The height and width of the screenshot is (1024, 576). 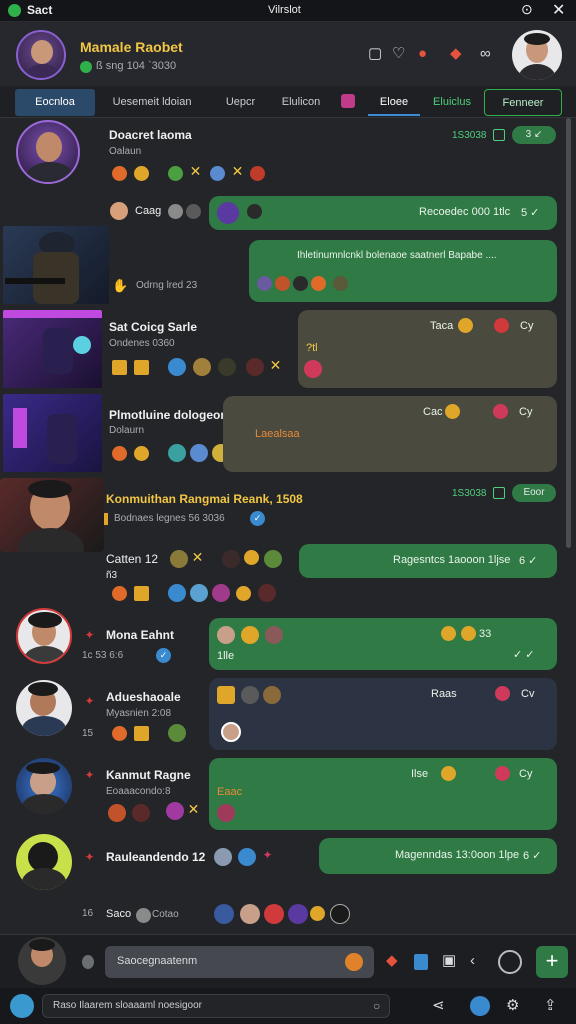 What do you see at coordinates (427, 349) in the screenshot?
I see `message-bubble: Taca Cy ?tl` at bounding box center [427, 349].